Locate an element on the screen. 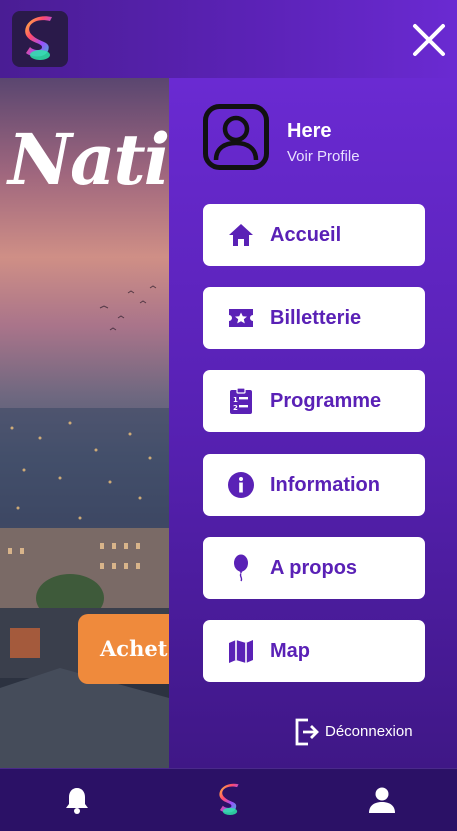  svg-text: 2 is located at coordinates (235, 408).